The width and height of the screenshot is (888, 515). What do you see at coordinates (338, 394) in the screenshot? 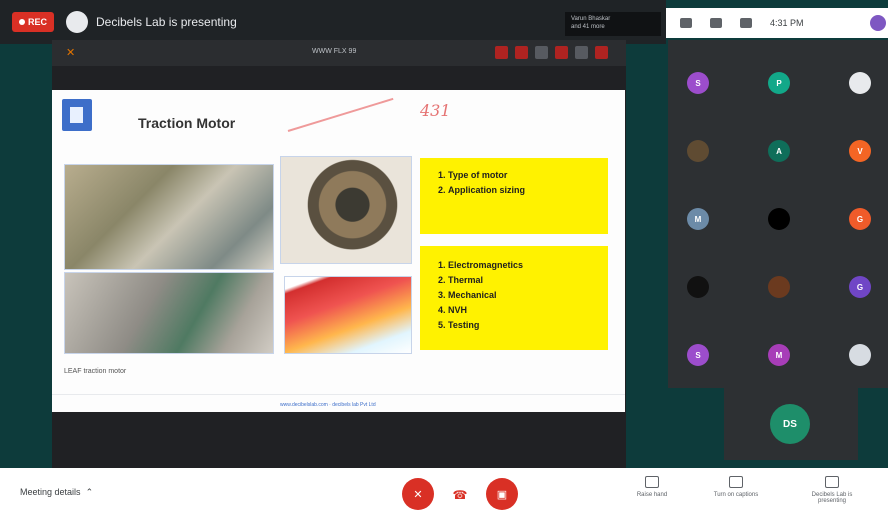
I see `slide-divider` at bounding box center [338, 394].